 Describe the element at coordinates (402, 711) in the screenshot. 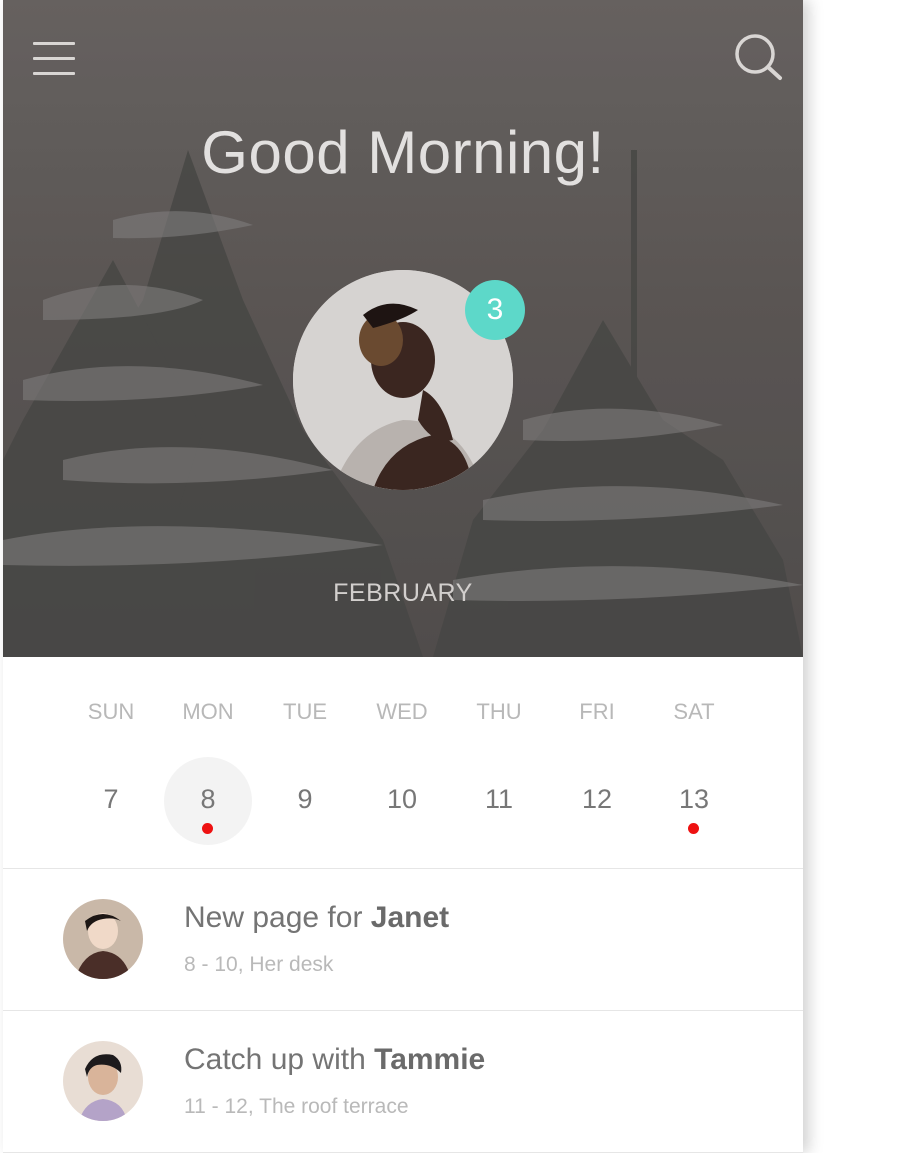

I see `weekday-label-wed: WED` at that location.